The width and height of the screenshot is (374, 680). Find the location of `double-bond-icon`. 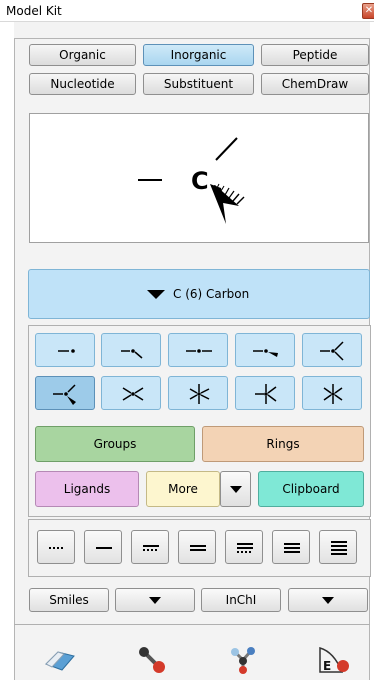

double-bond-icon is located at coordinates (197, 547).